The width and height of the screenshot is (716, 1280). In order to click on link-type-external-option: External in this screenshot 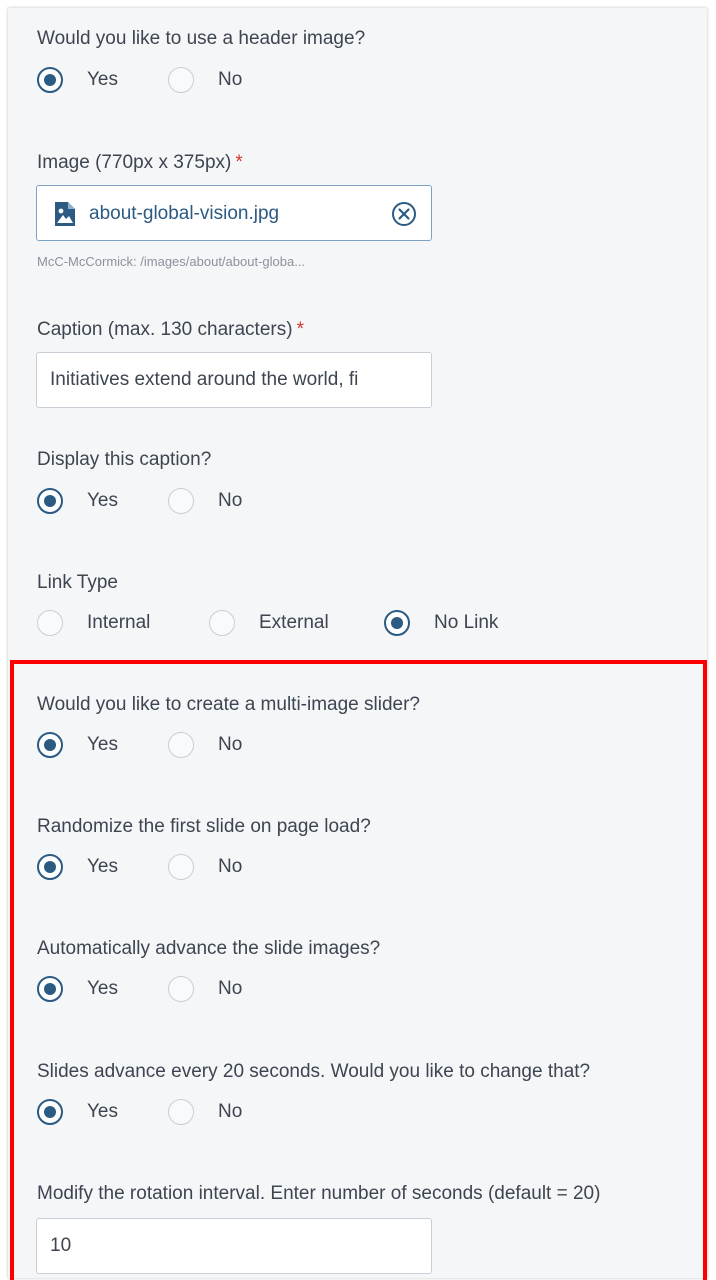, I will do `click(269, 623)`.